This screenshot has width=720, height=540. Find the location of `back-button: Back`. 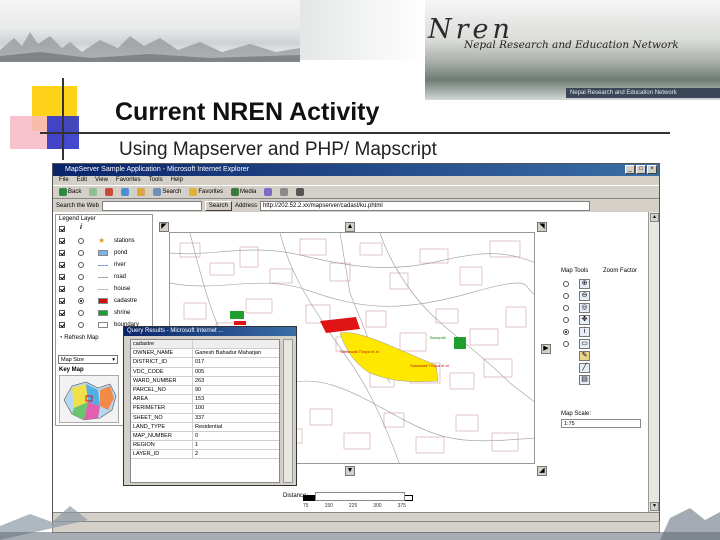

back-button: Back is located at coordinates (70, 192).